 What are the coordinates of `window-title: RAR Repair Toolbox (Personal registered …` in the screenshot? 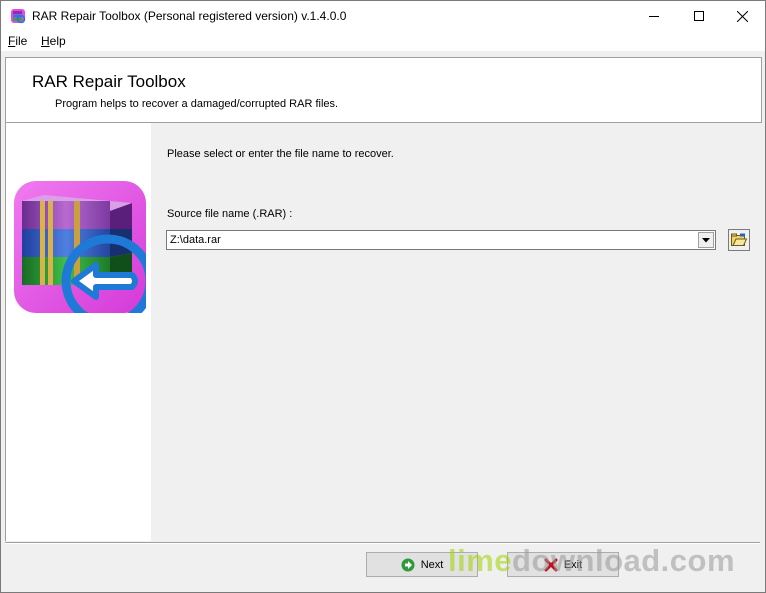 It's located at (189, 16).